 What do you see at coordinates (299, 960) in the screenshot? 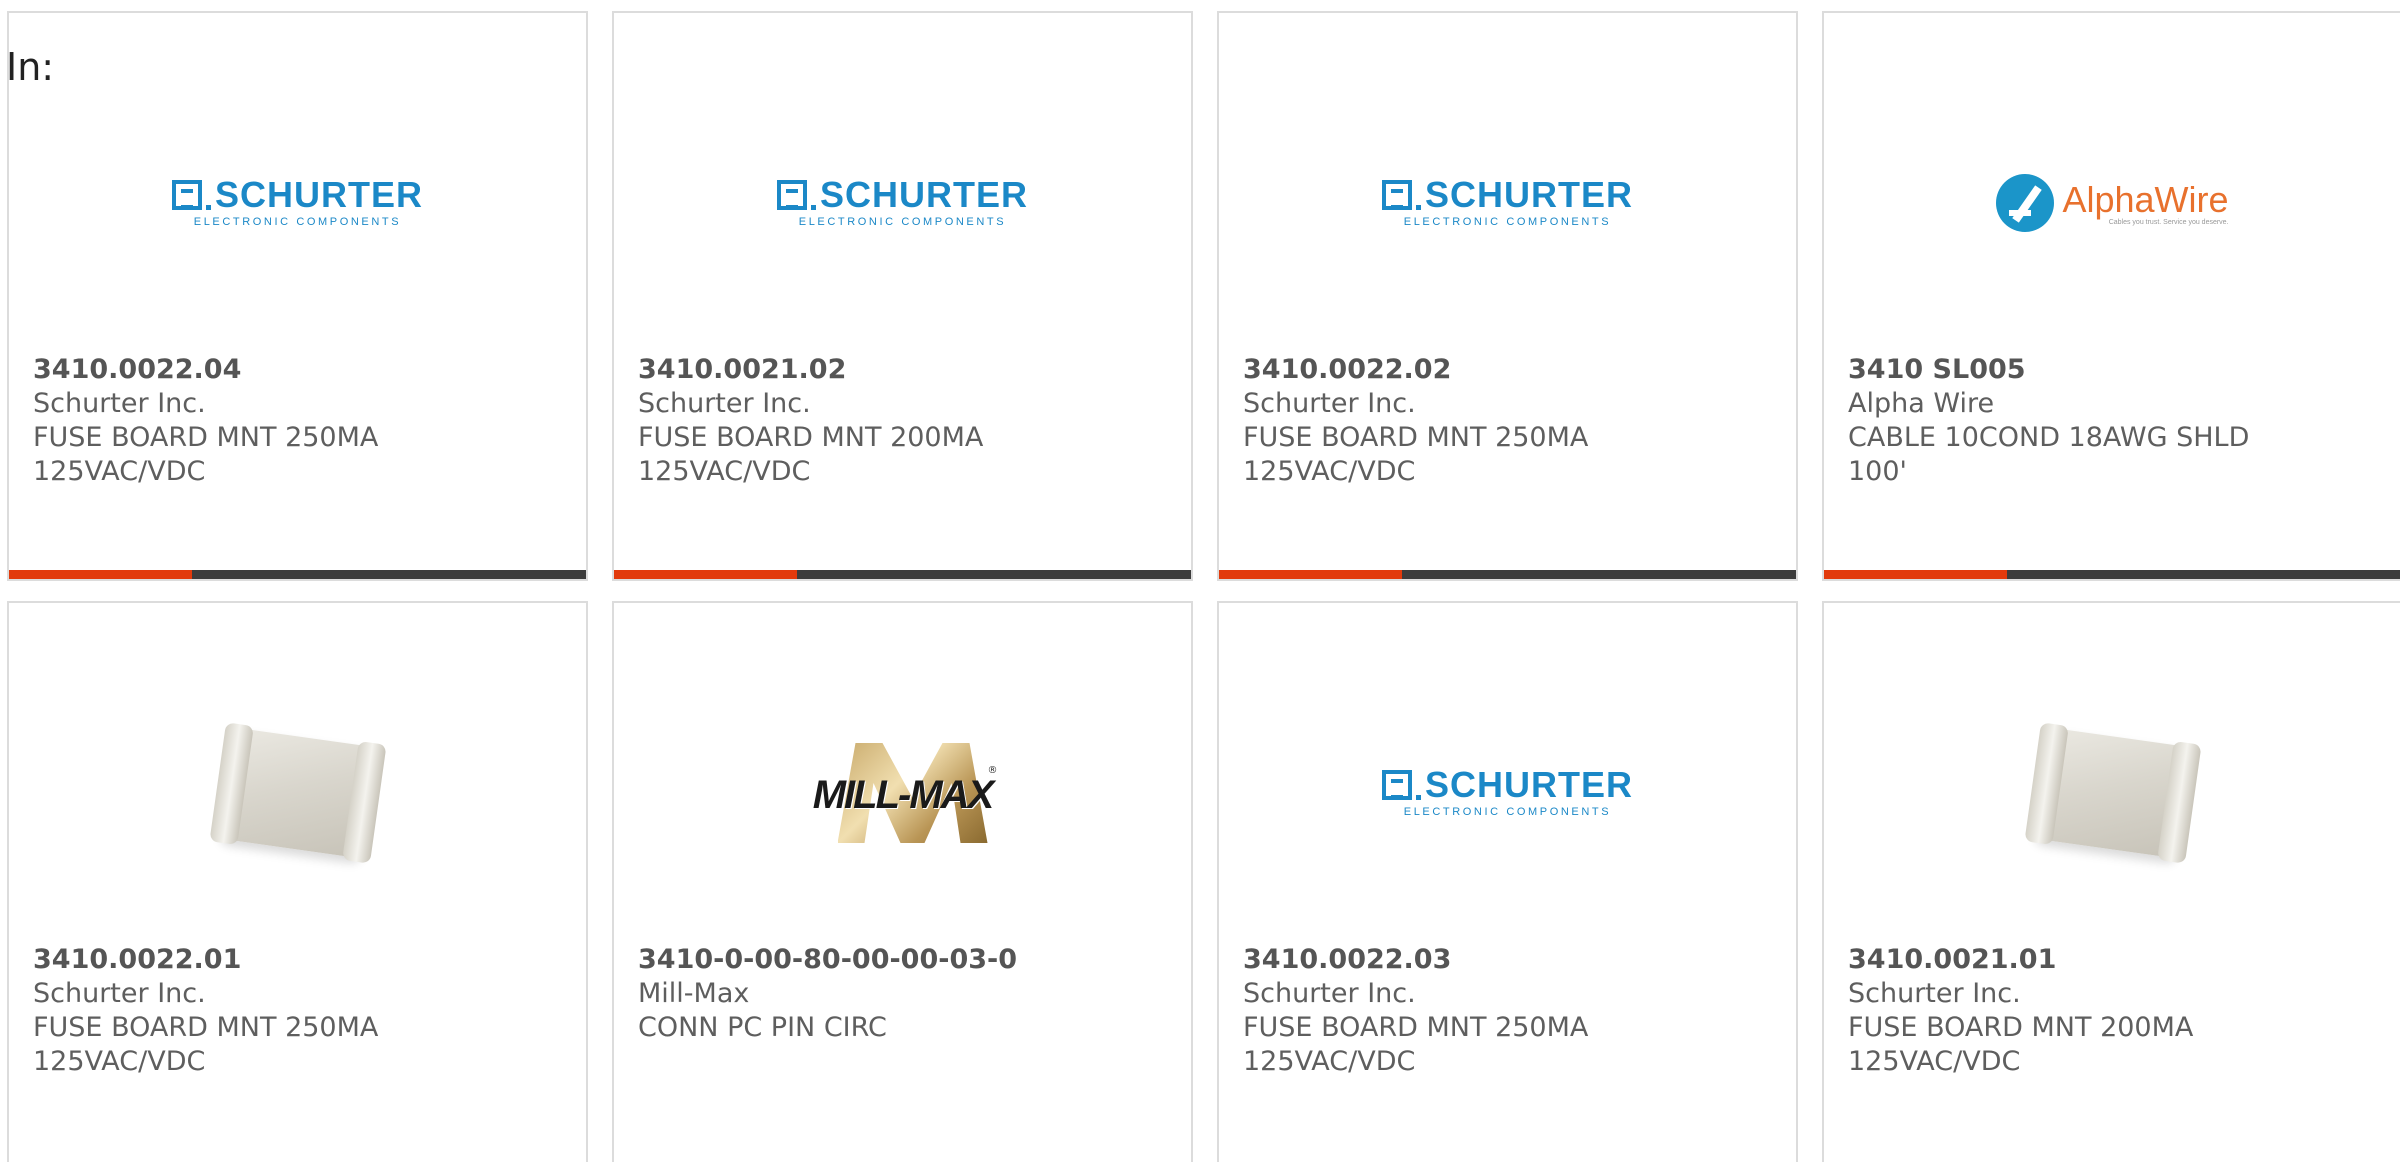
I see `part-number: 3410.0022.01` at bounding box center [299, 960].